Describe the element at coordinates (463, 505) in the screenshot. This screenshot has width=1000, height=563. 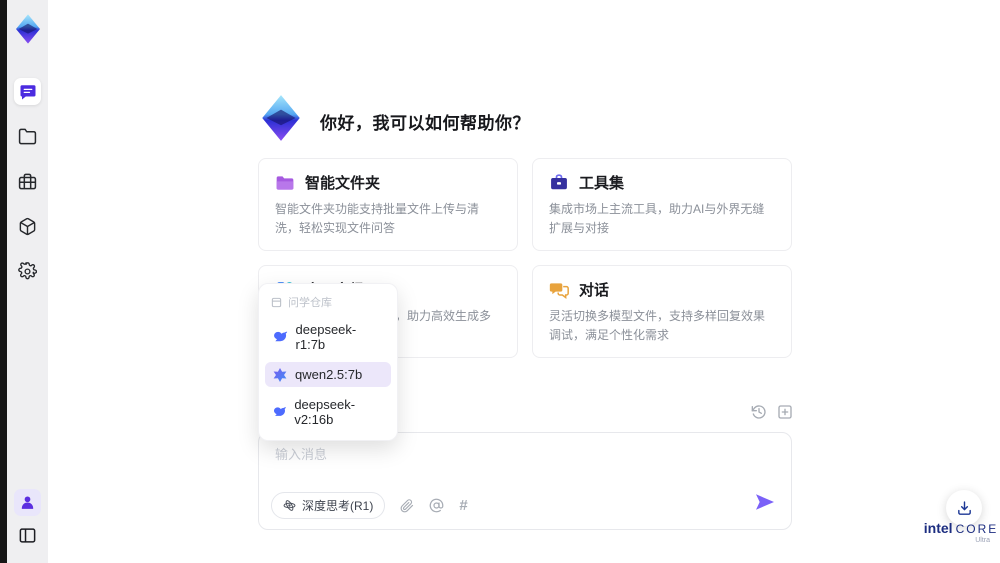
I see `prompt-button: #` at that location.